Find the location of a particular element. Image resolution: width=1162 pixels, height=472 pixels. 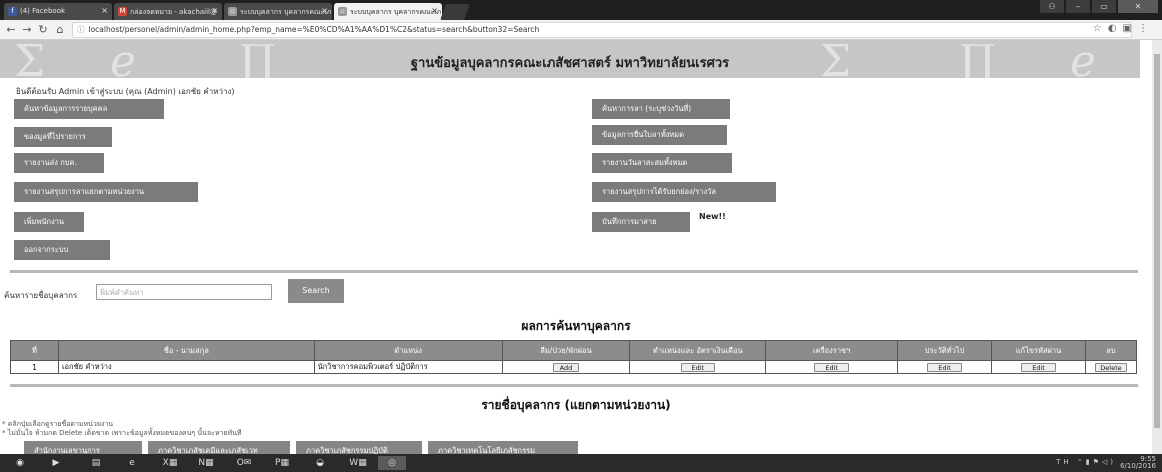

menu-late-record-button: บันทึกการมาสาย is located at coordinates (641, 222).